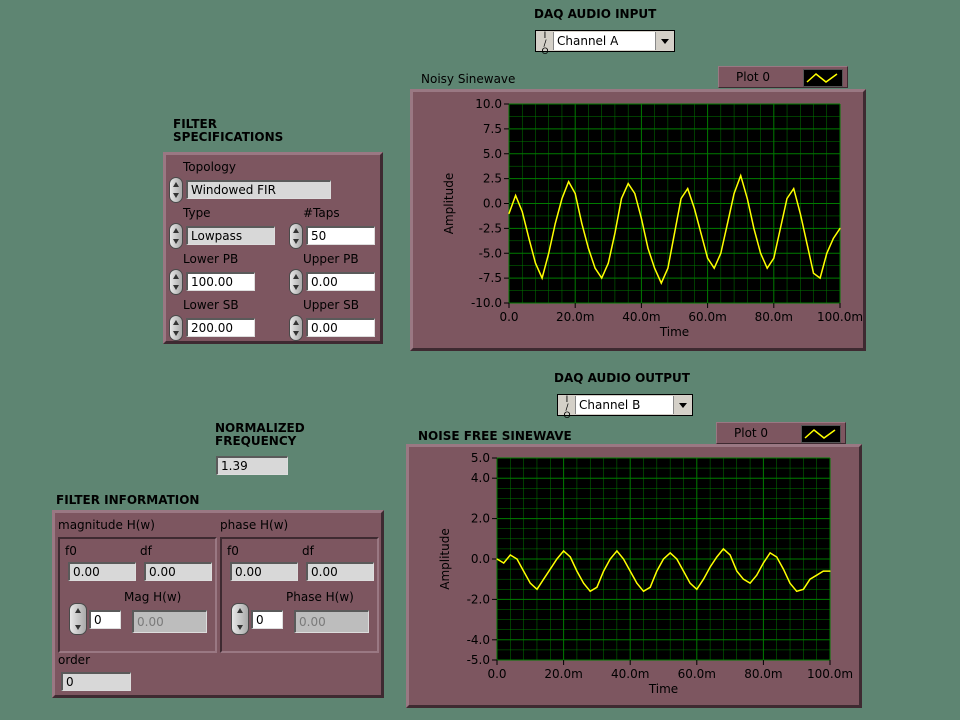 The height and width of the screenshot is (720, 960). Describe the element at coordinates (220, 327) in the screenshot. I see `lower-sb-field: 200.00` at that location.